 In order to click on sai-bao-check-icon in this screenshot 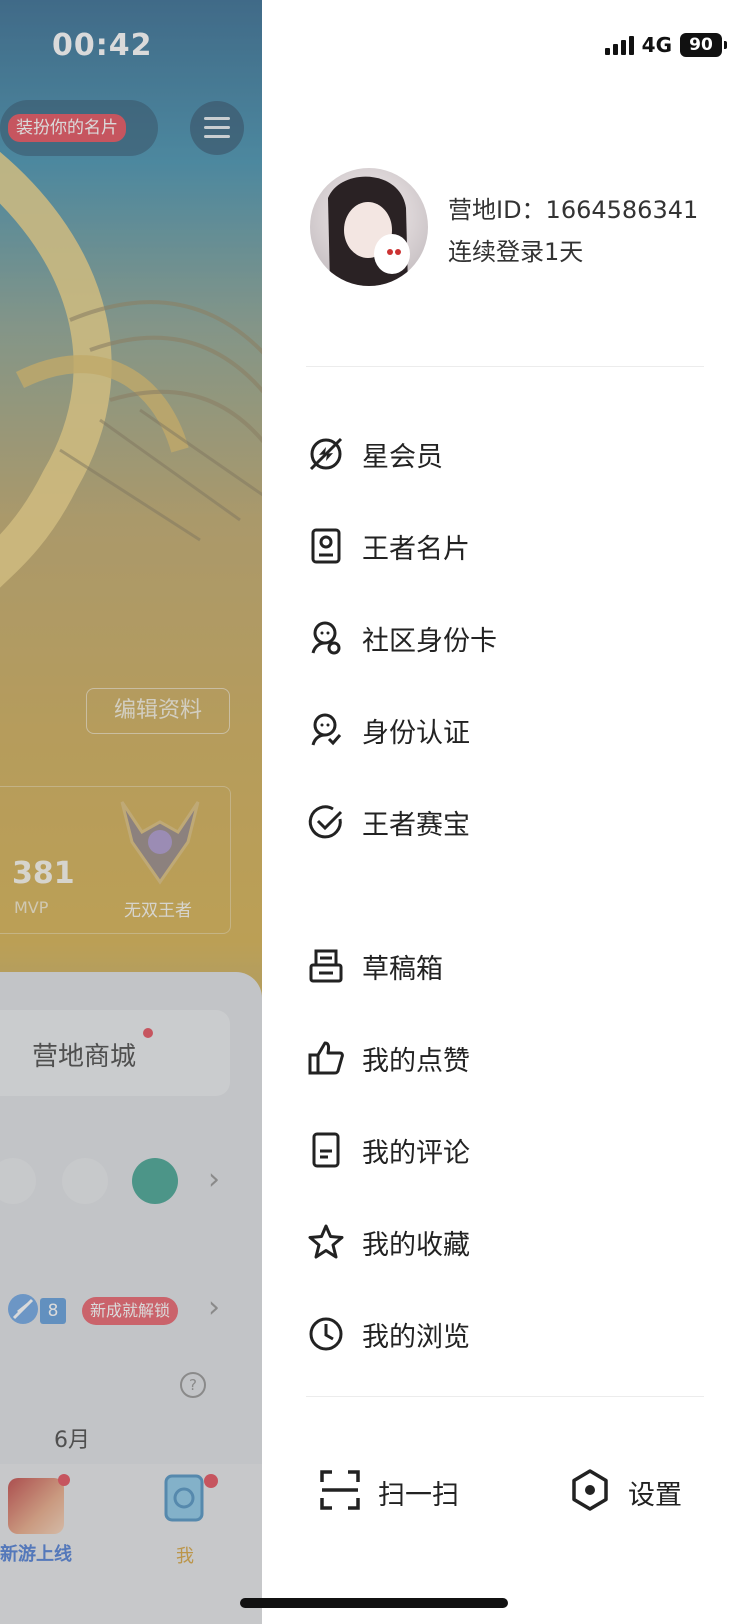, I will do `click(326, 822)`.